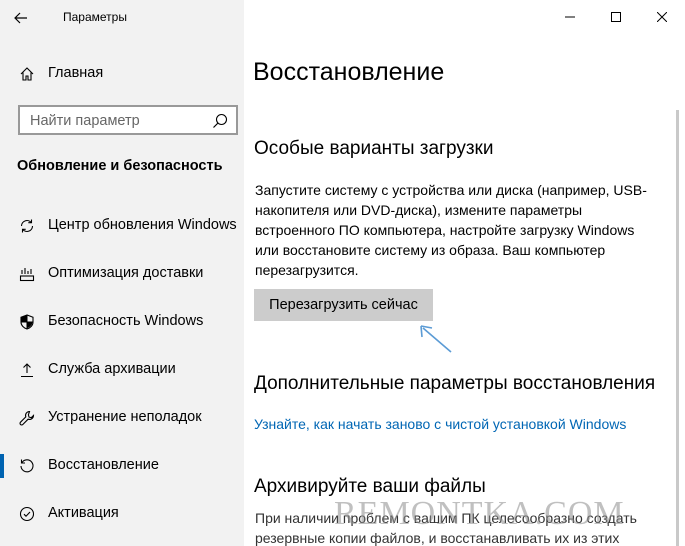  What do you see at coordinates (125, 417) in the screenshot?
I see `sidebar-item-label: Устранение неполадок` at bounding box center [125, 417].